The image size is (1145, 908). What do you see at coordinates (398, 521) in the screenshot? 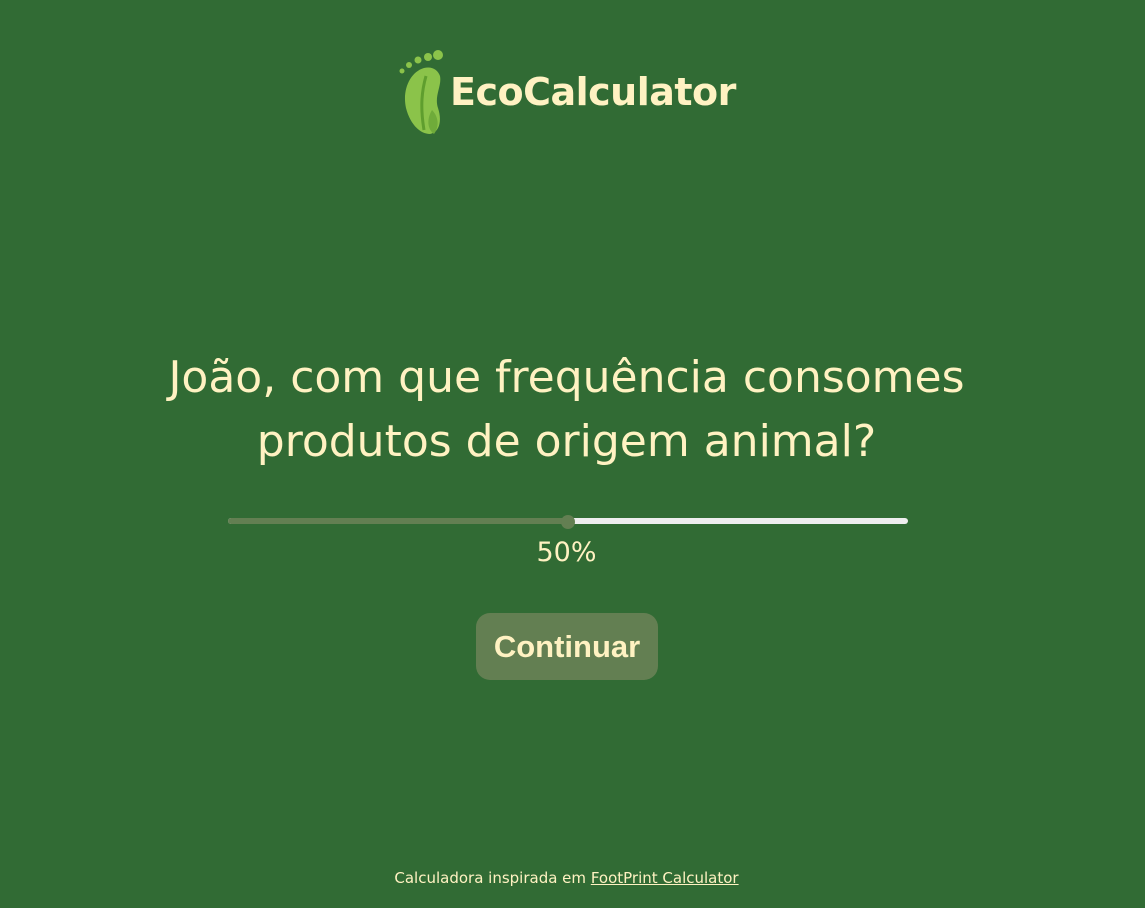
I see `slider-fill` at bounding box center [398, 521].